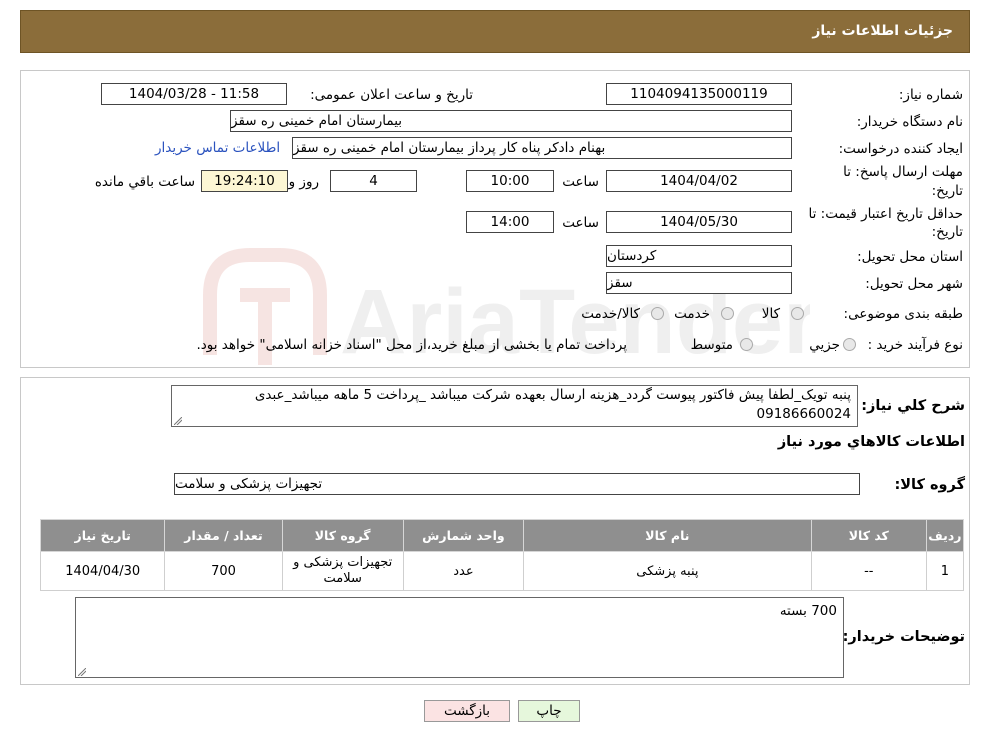 The height and width of the screenshot is (744, 985). What do you see at coordinates (495, 31) in the screenshot?
I see `page-header: جزئیات اطلاعات نیاز` at bounding box center [495, 31].